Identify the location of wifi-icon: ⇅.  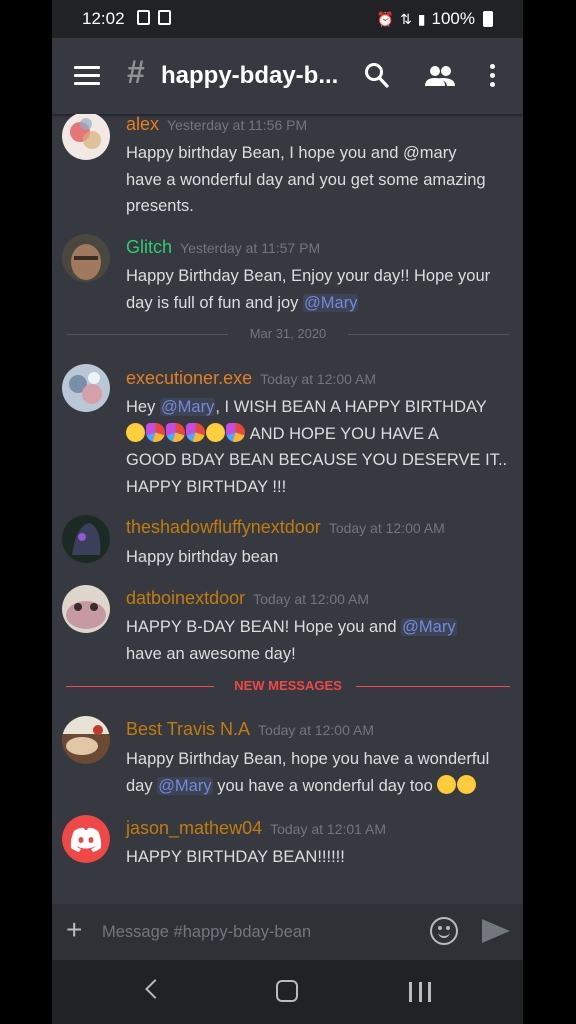
(406, 18).